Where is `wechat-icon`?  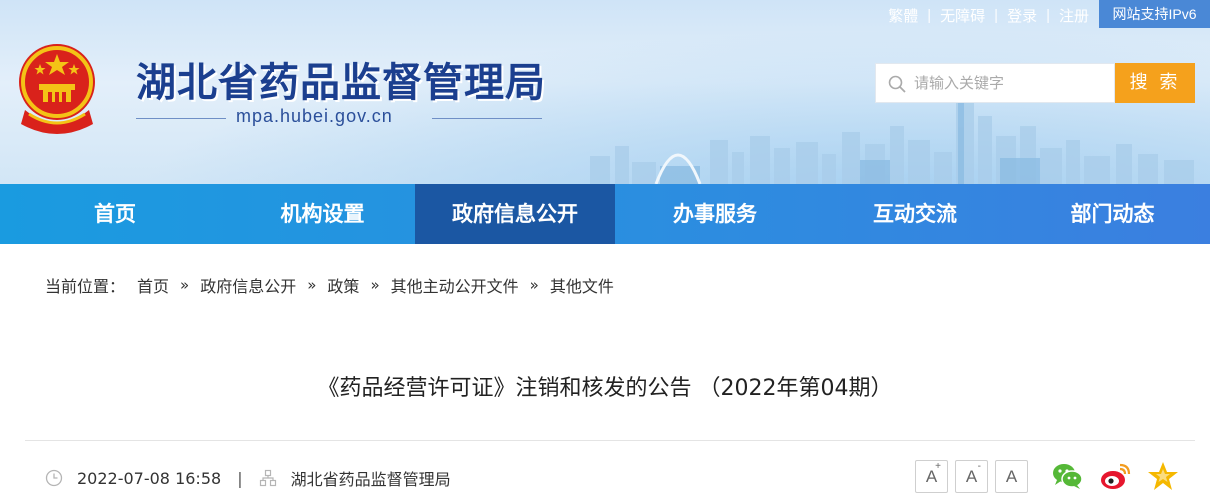 wechat-icon is located at coordinates (1067, 476).